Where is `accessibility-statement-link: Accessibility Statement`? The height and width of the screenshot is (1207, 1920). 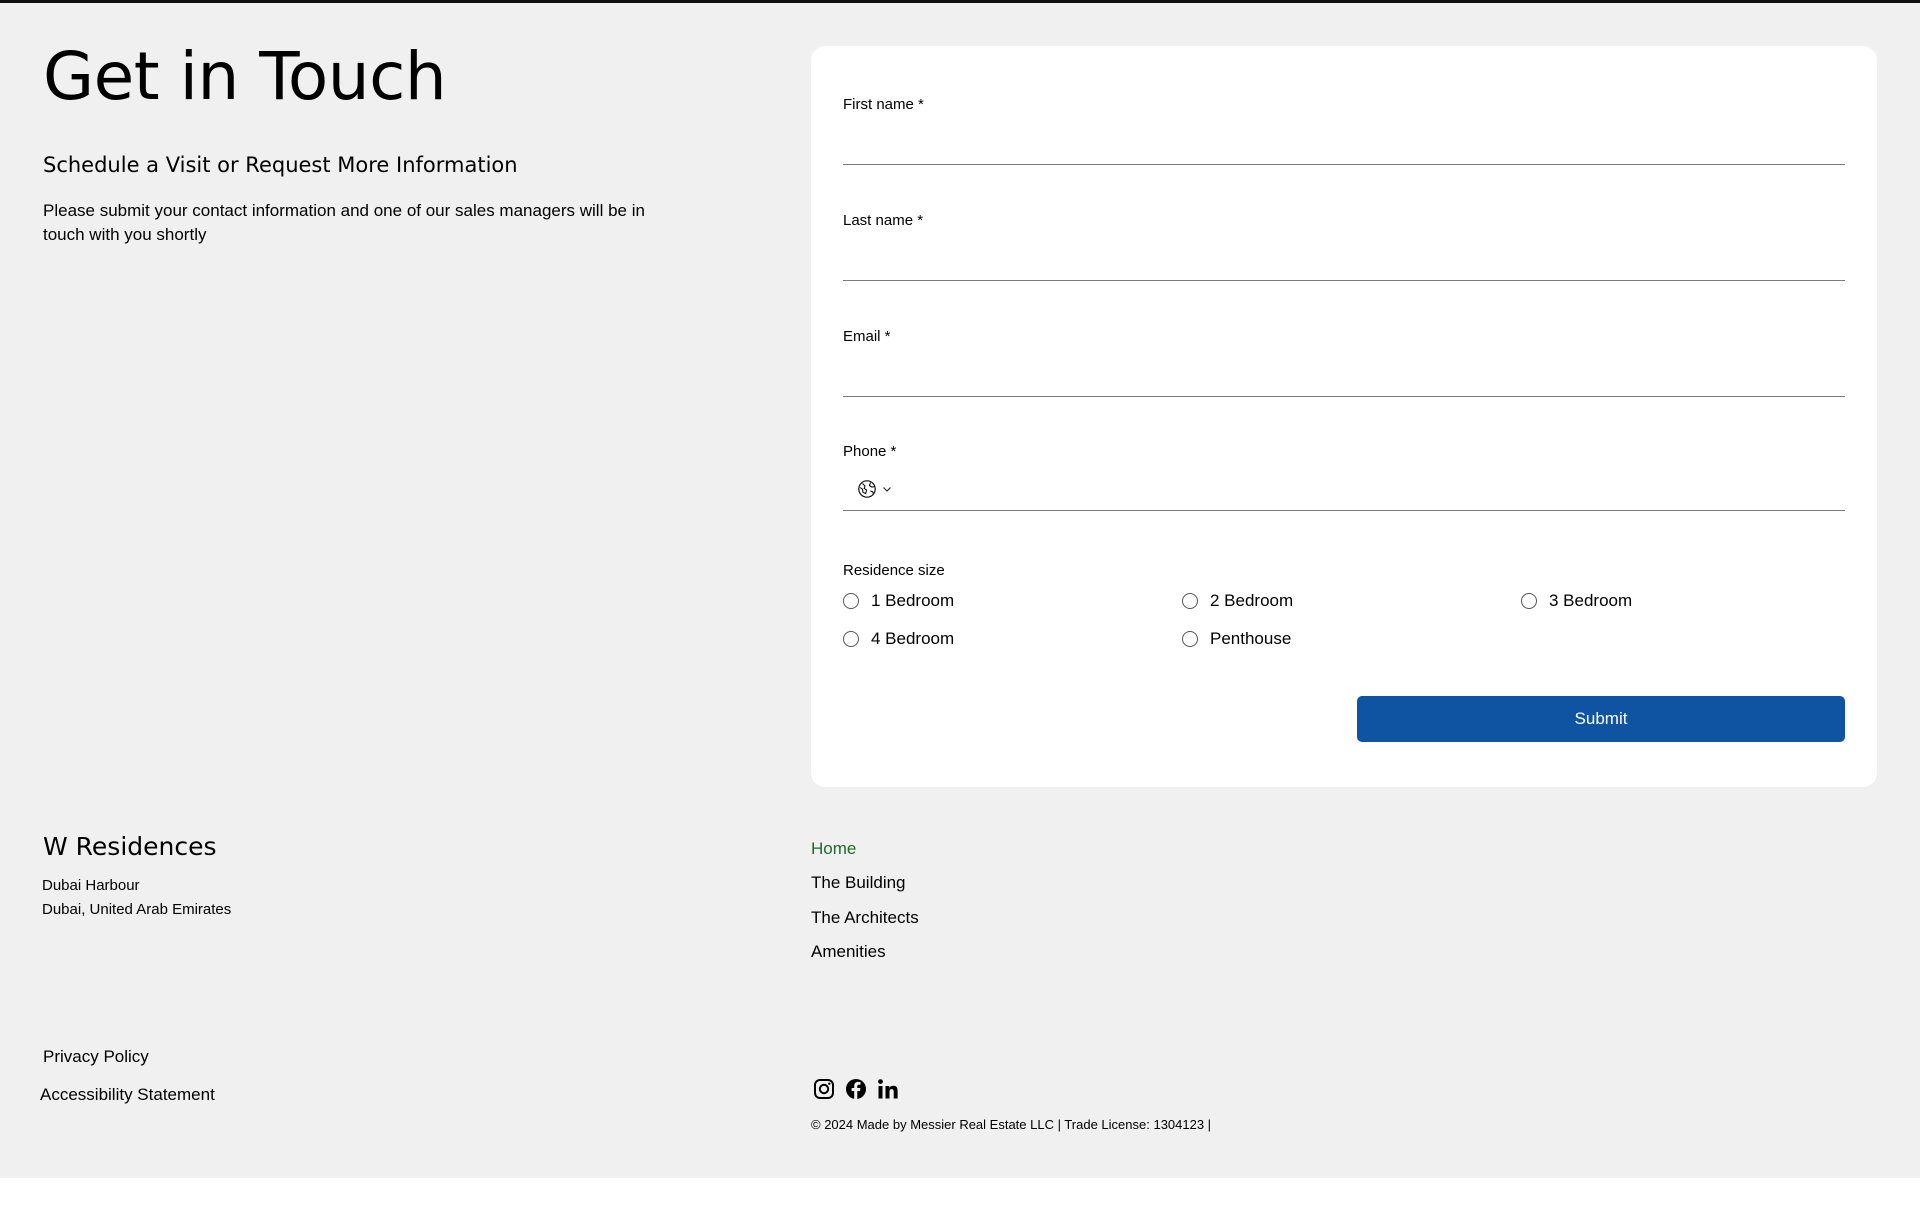 accessibility-statement-link: Accessibility Statement is located at coordinates (127, 1095).